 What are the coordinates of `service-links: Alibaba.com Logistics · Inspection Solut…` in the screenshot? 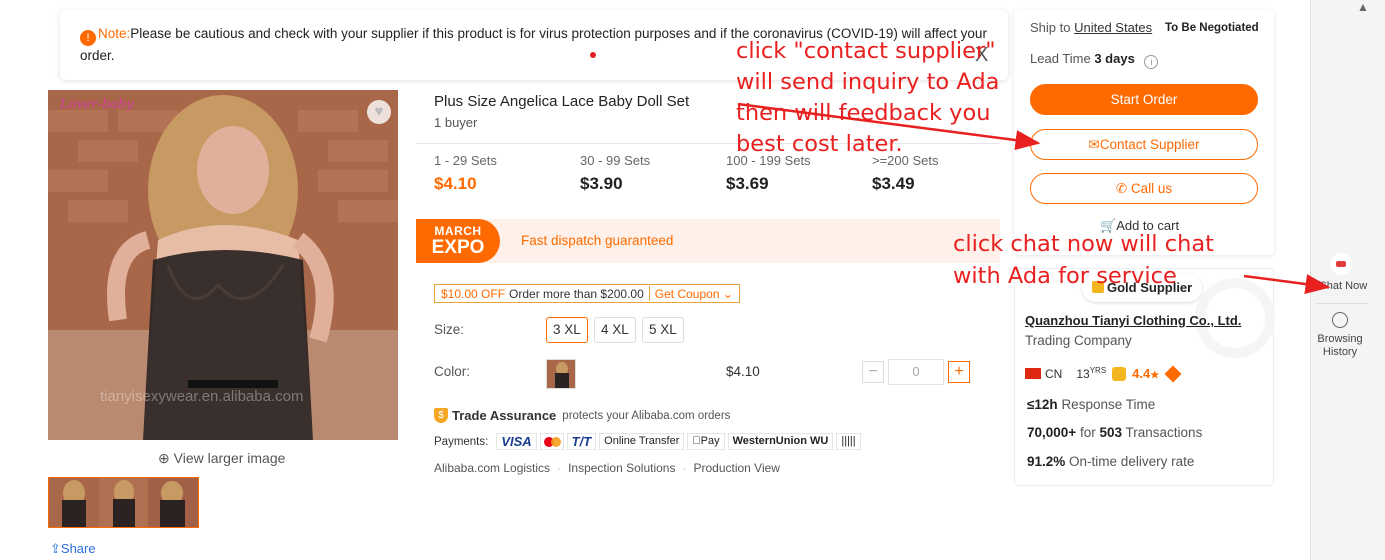 It's located at (607, 468).